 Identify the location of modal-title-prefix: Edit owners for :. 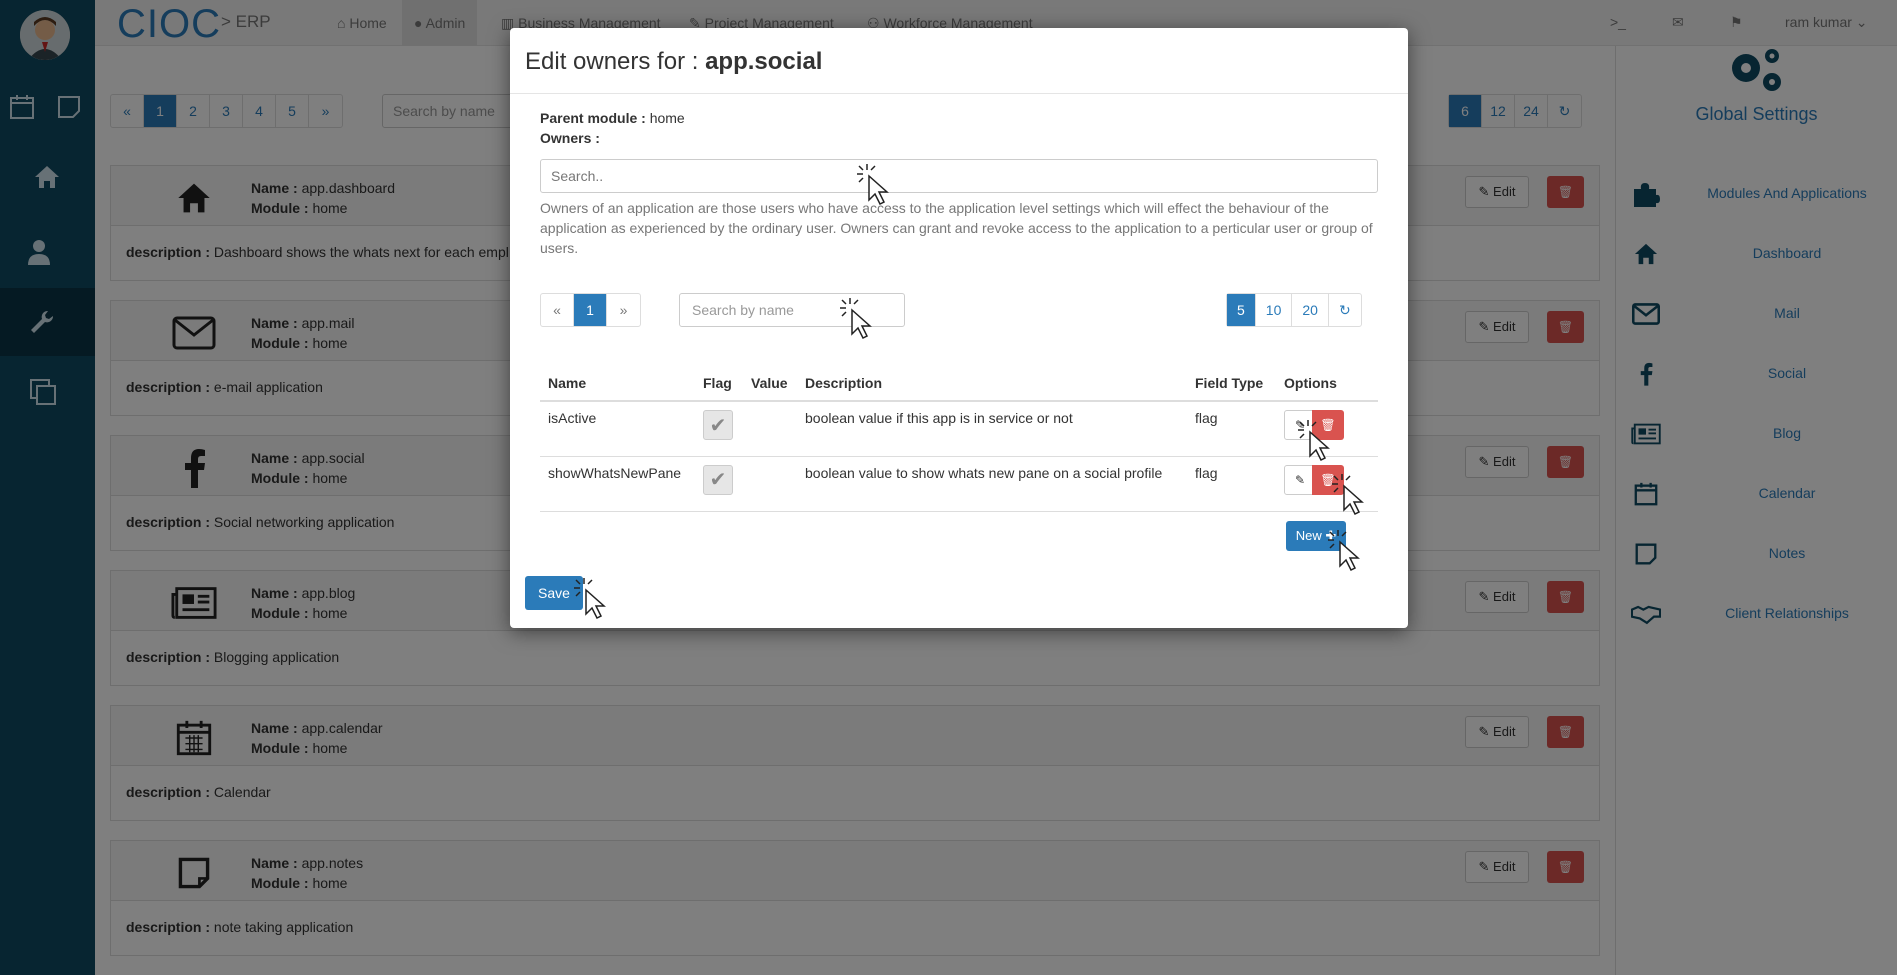
(612, 61).